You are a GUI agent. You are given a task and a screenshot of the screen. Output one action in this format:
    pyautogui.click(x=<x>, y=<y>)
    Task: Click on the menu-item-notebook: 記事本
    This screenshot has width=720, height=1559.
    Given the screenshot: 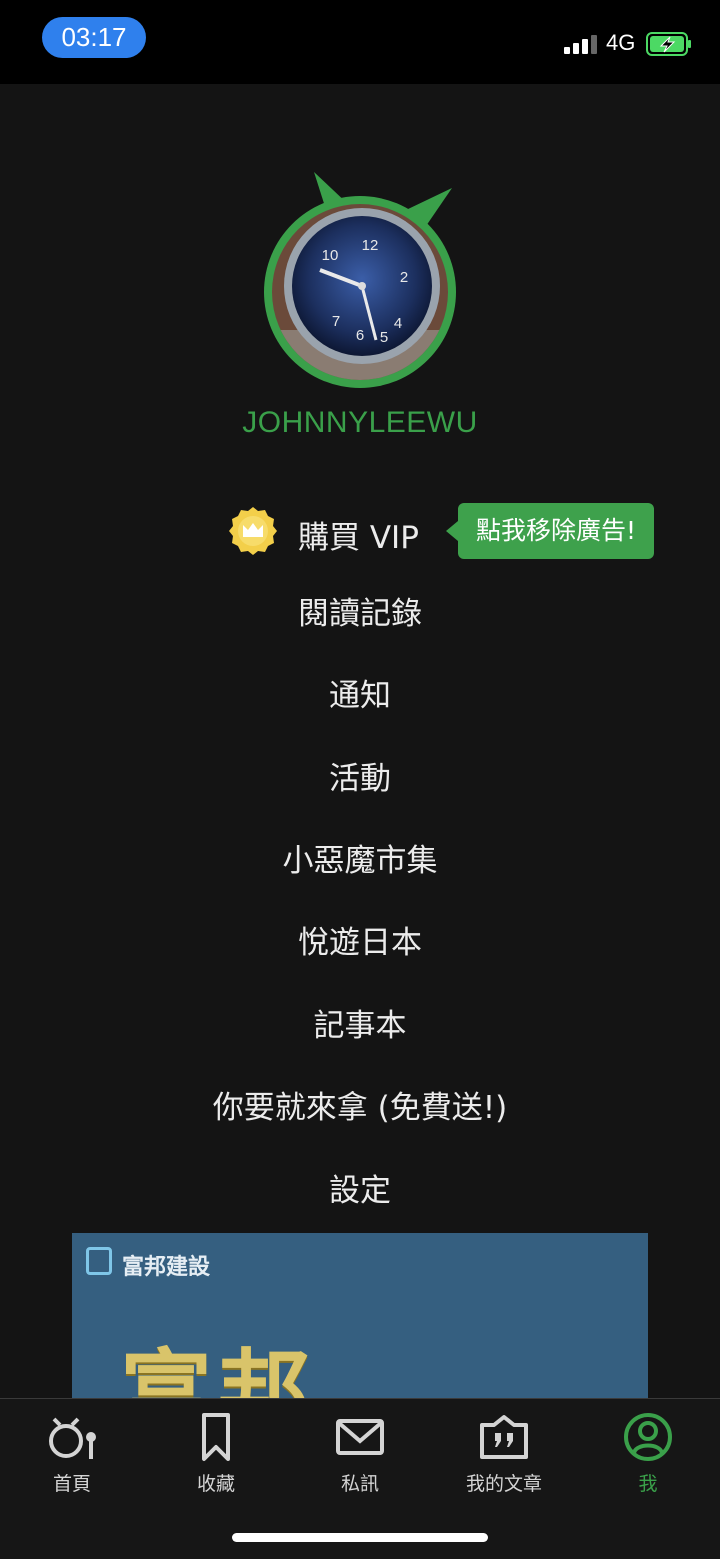 What is the action you would take?
    pyautogui.click(x=360, y=1026)
    